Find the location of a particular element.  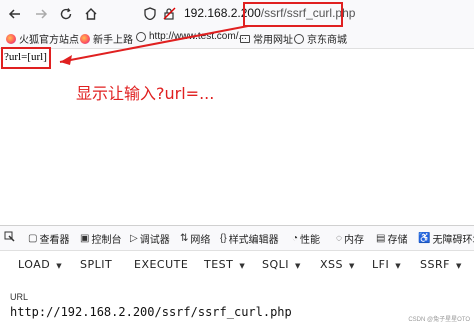

element-picker-button is located at coordinates (9, 236).